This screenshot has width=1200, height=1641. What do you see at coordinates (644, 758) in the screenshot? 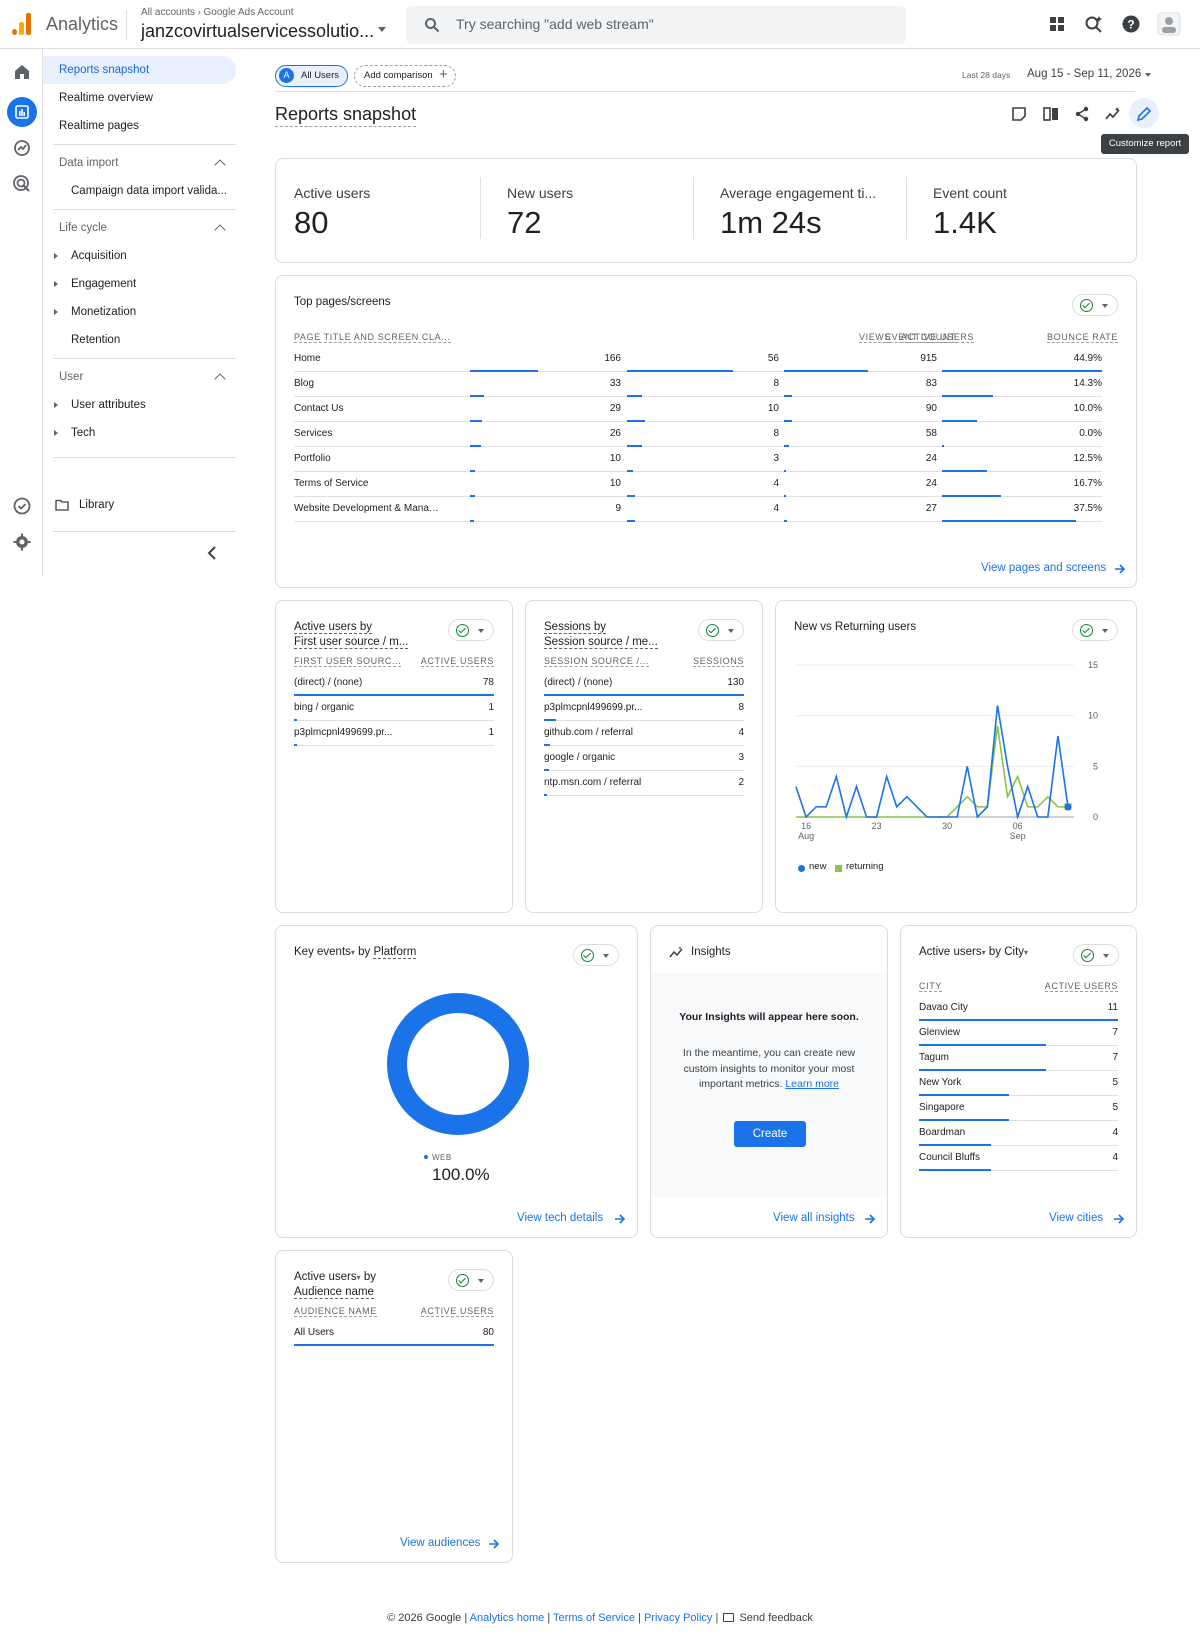
I see `table-row: google / organic 3` at bounding box center [644, 758].